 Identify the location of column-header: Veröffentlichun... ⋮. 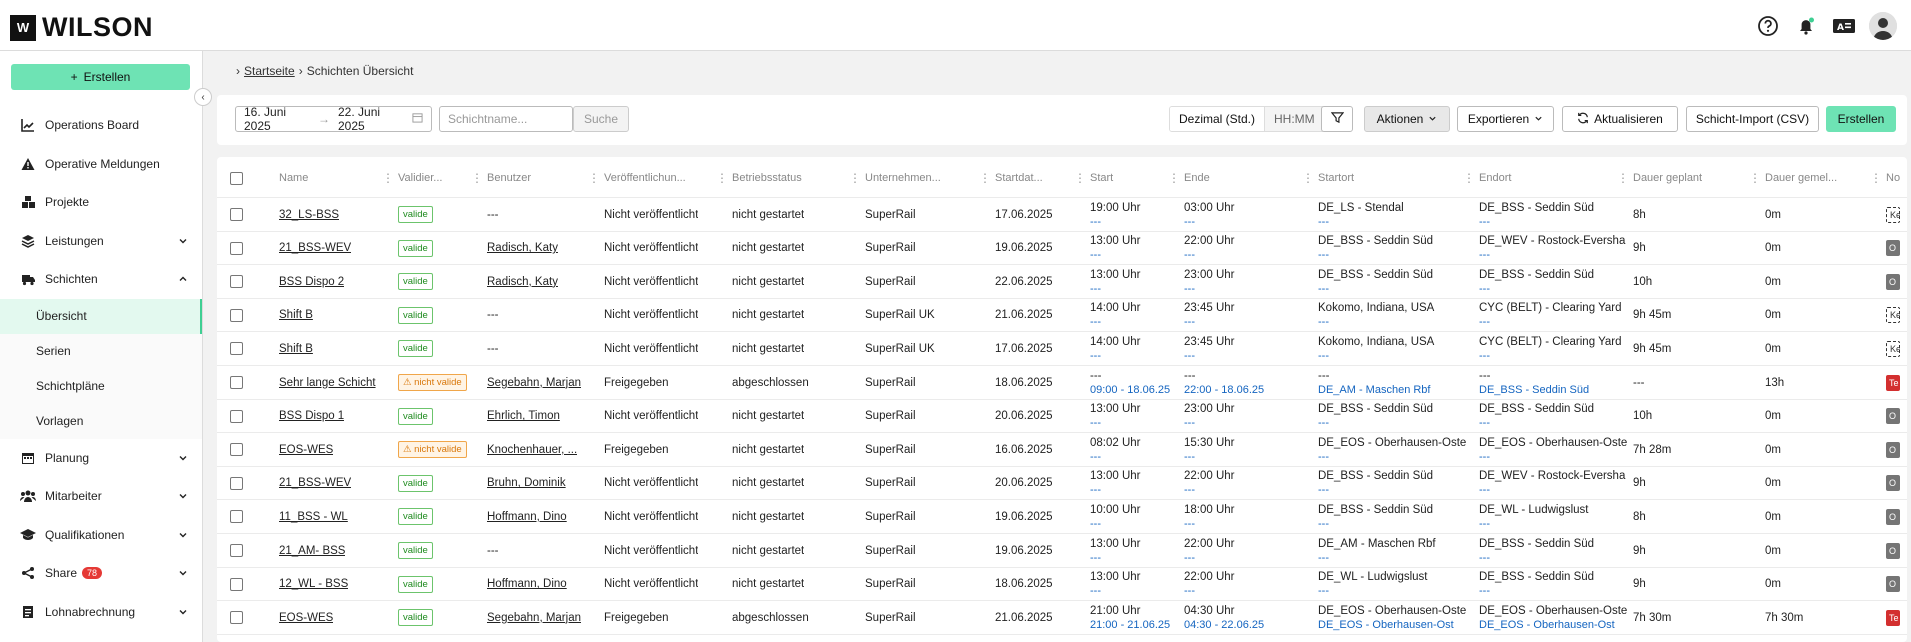
(668, 178).